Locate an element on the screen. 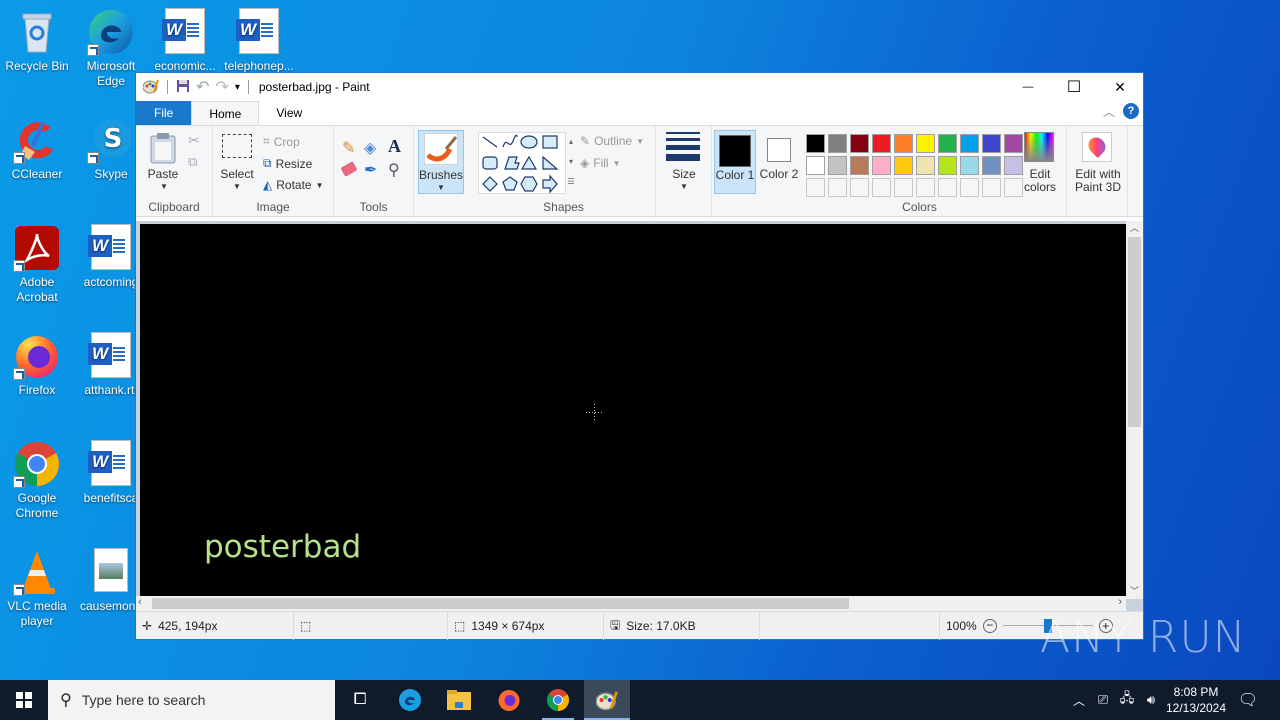  crop-button: ⌗ Crop is located at coordinates (281, 141).